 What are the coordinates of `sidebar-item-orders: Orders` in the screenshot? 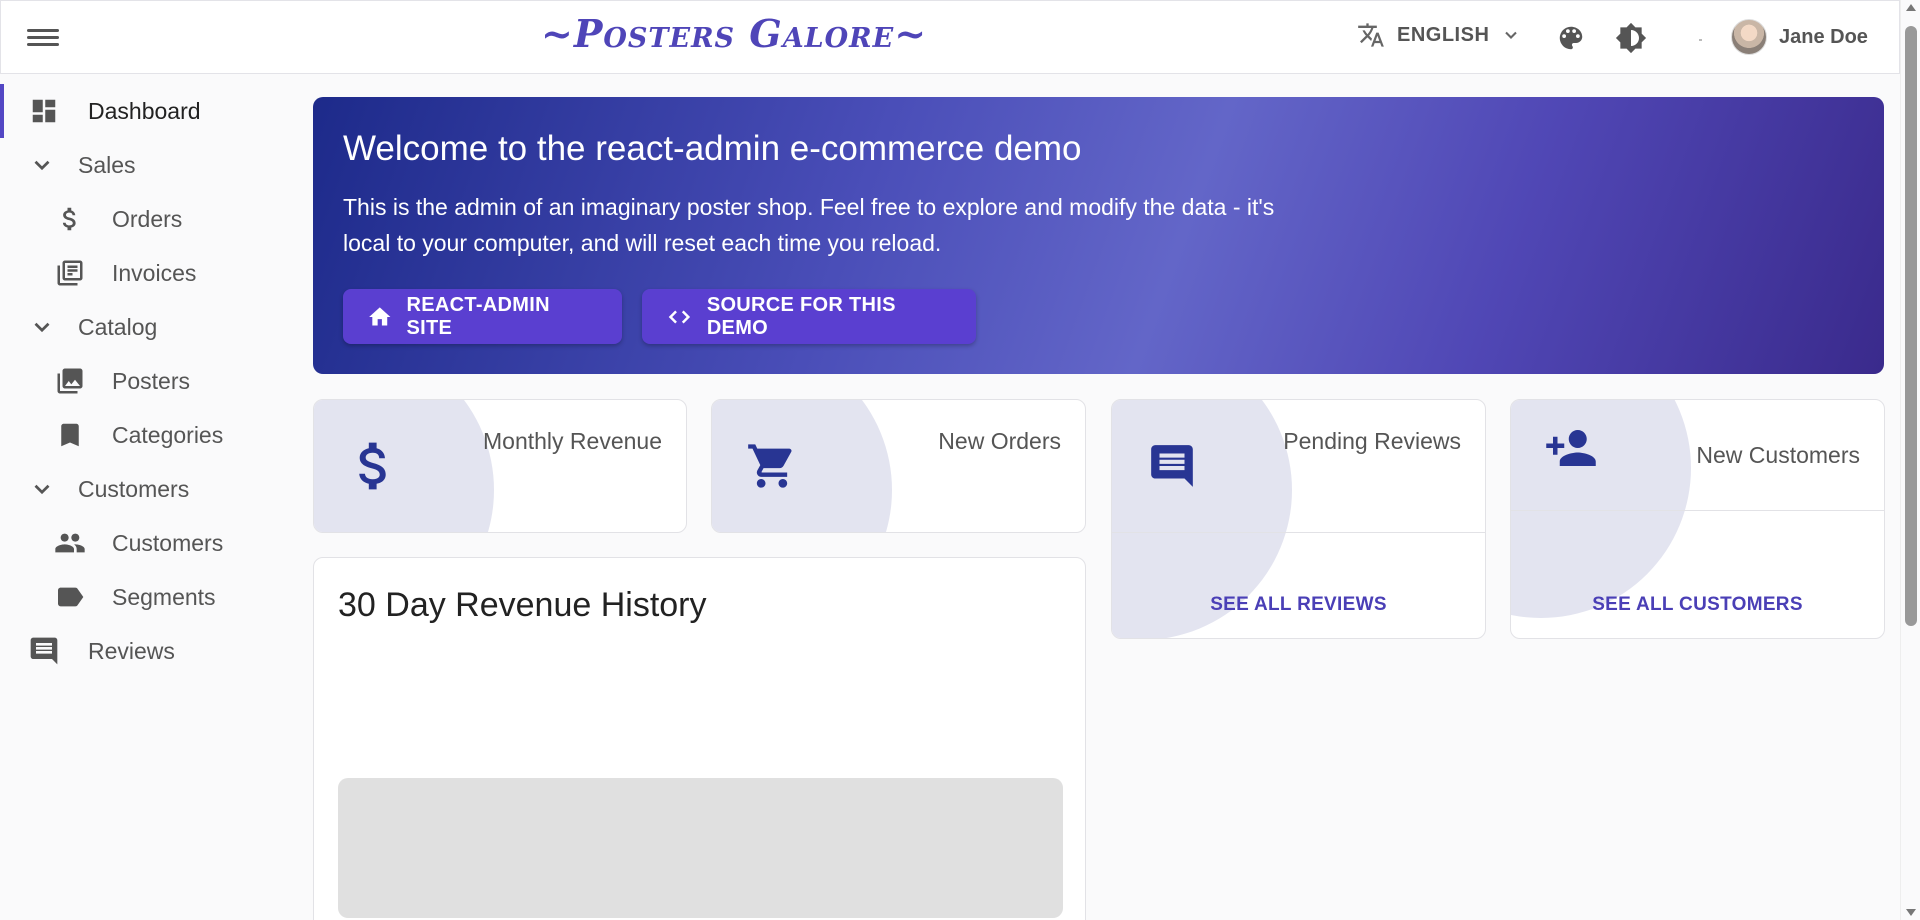 It's located at (145, 219).